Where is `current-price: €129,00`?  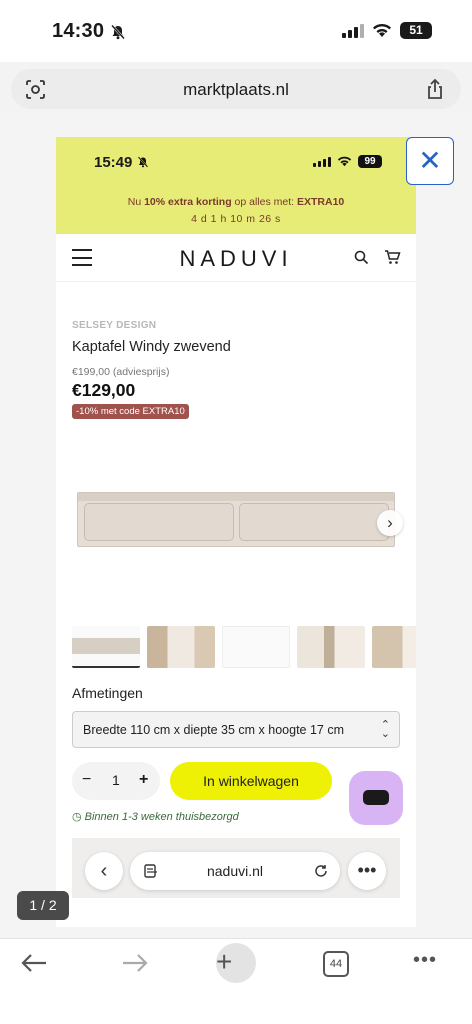
current-price: €129,00 is located at coordinates (104, 390).